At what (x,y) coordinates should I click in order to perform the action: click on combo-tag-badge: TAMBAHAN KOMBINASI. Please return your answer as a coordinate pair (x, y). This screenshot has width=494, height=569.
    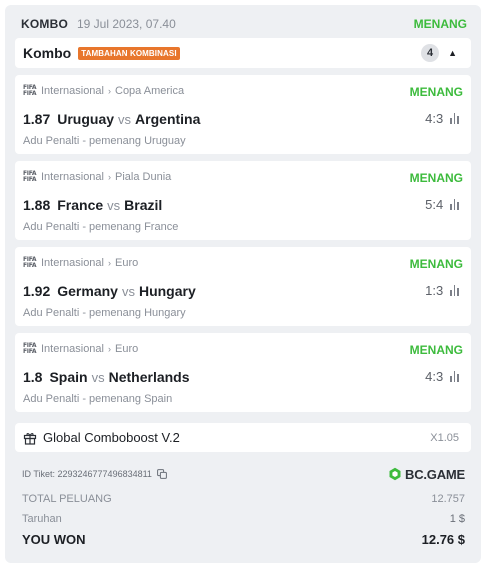
    Looking at the image, I should click on (129, 53).